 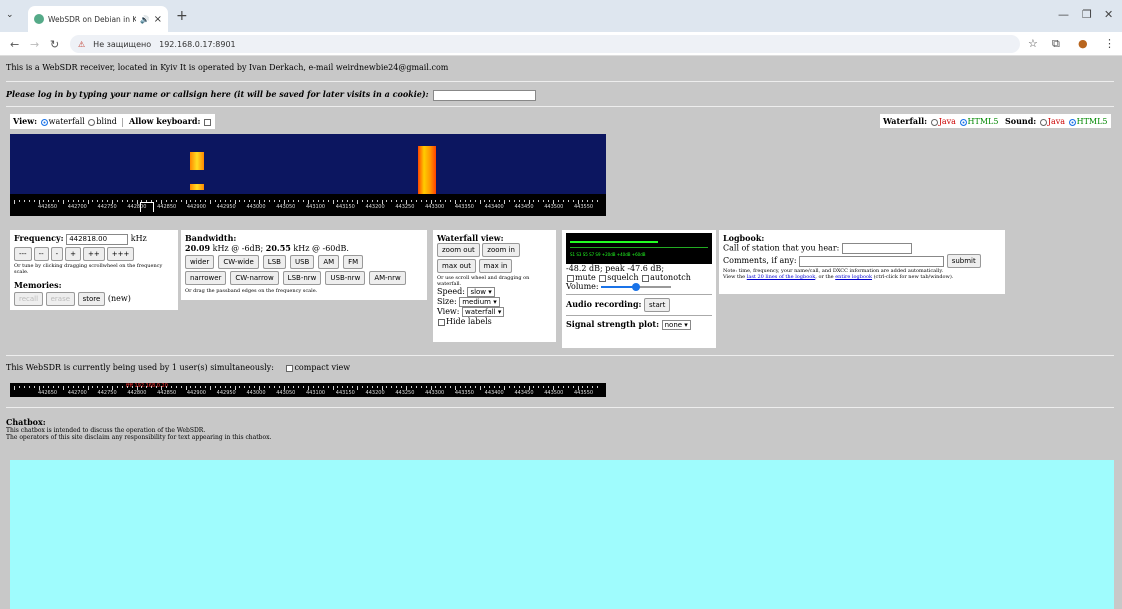 I want to click on sound-html5-radio, so click(x=1072, y=122).